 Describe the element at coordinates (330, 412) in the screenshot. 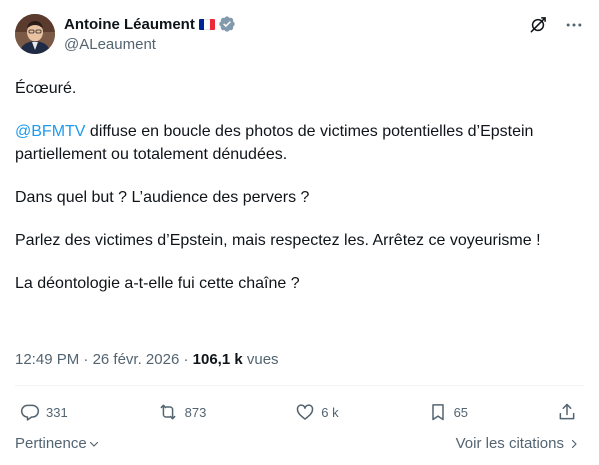

I see `like-count: 6 k` at that location.